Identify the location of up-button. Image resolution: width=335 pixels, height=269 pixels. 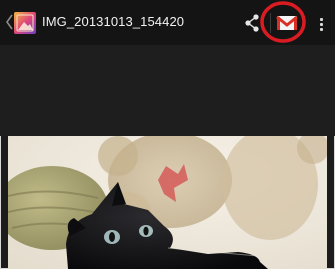
(20, 23).